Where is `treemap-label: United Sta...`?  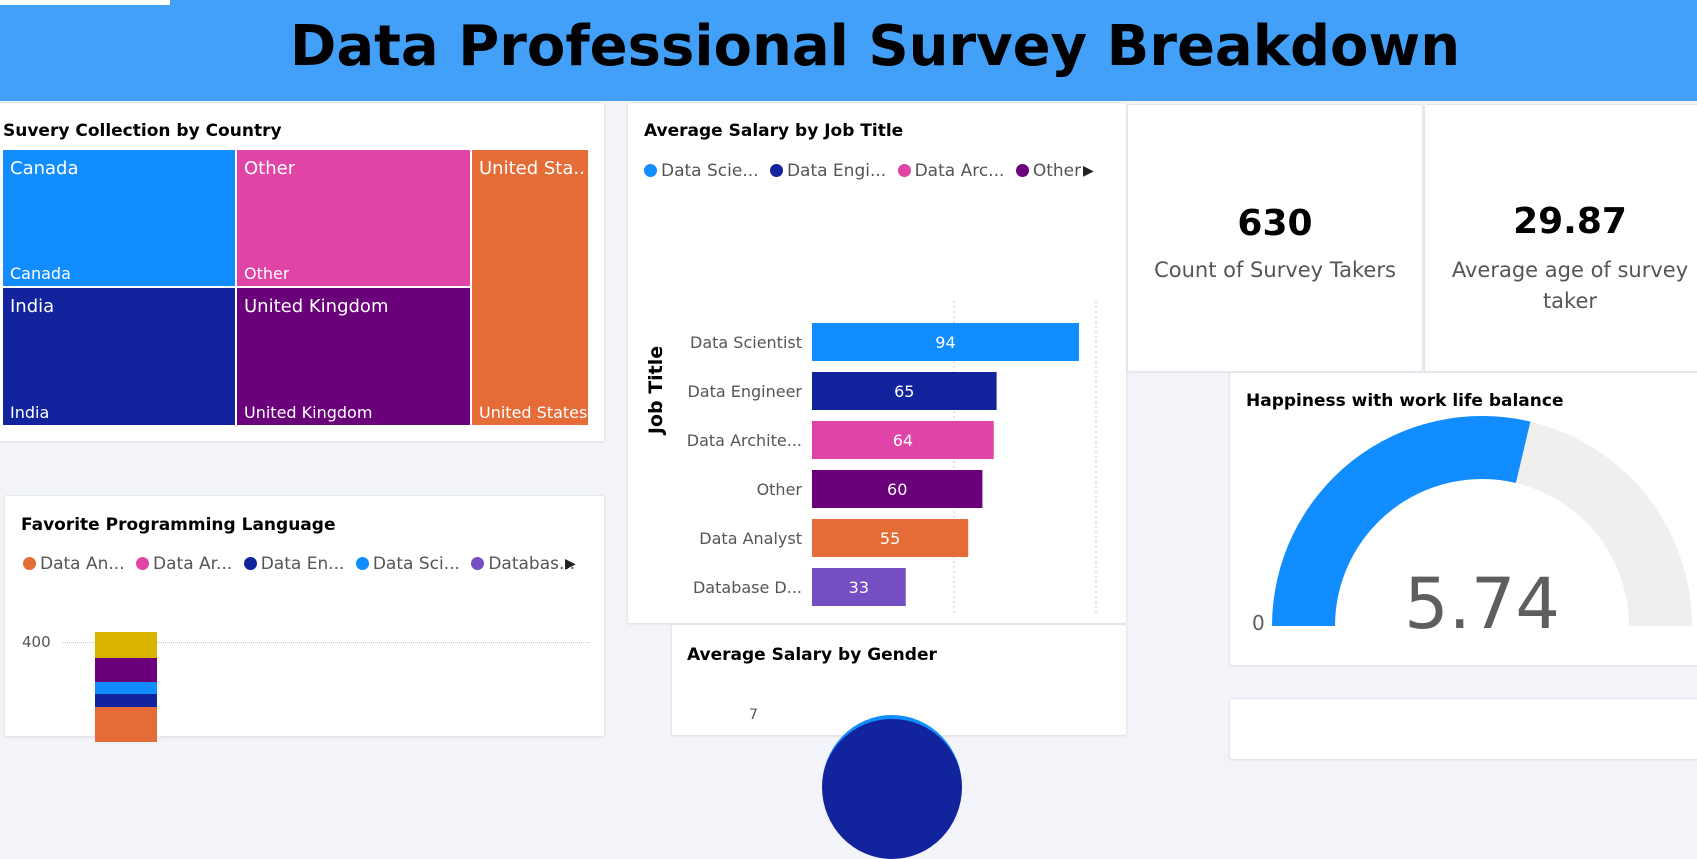 treemap-label: United Sta... is located at coordinates (531, 168).